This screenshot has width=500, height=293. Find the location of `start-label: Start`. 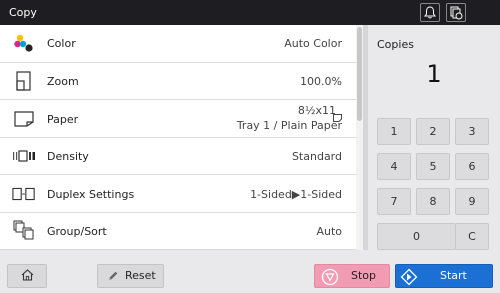

start-label: Start is located at coordinates (453, 275).